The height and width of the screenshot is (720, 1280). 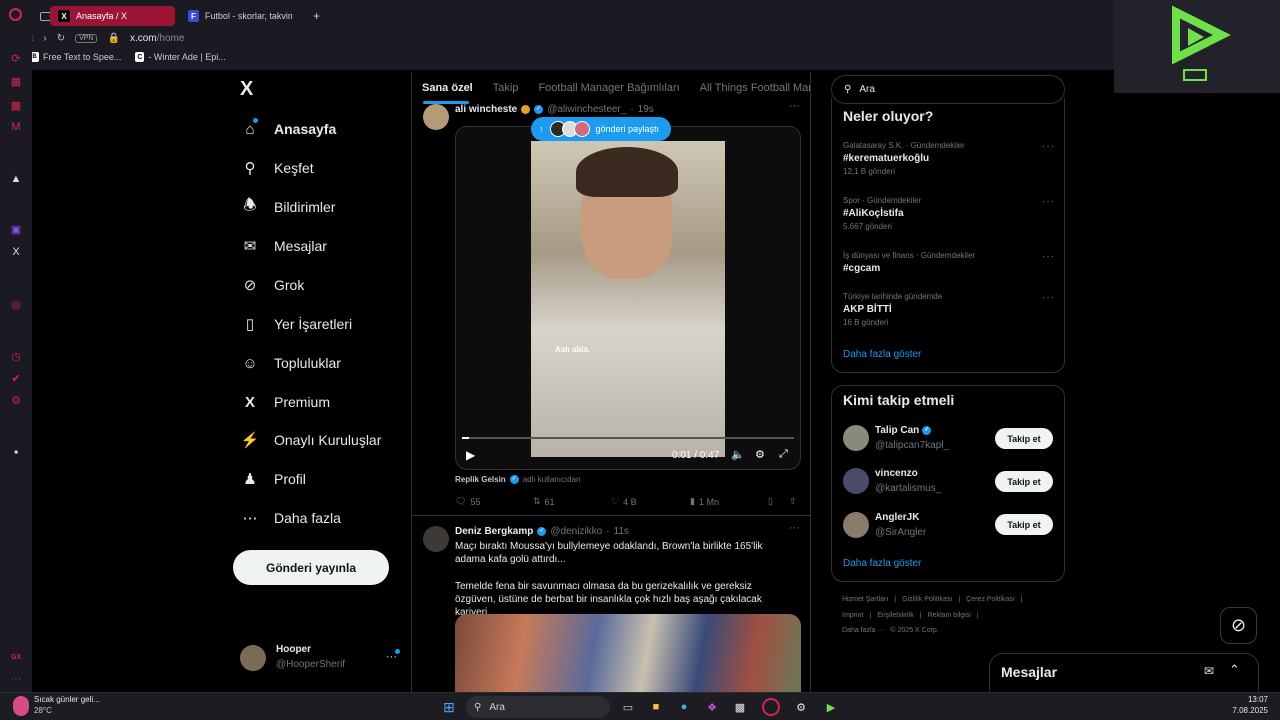 What do you see at coordinates (783, 454) in the screenshot?
I see `fullscreen-icon: ⤢` at bounding box center [783, 454].